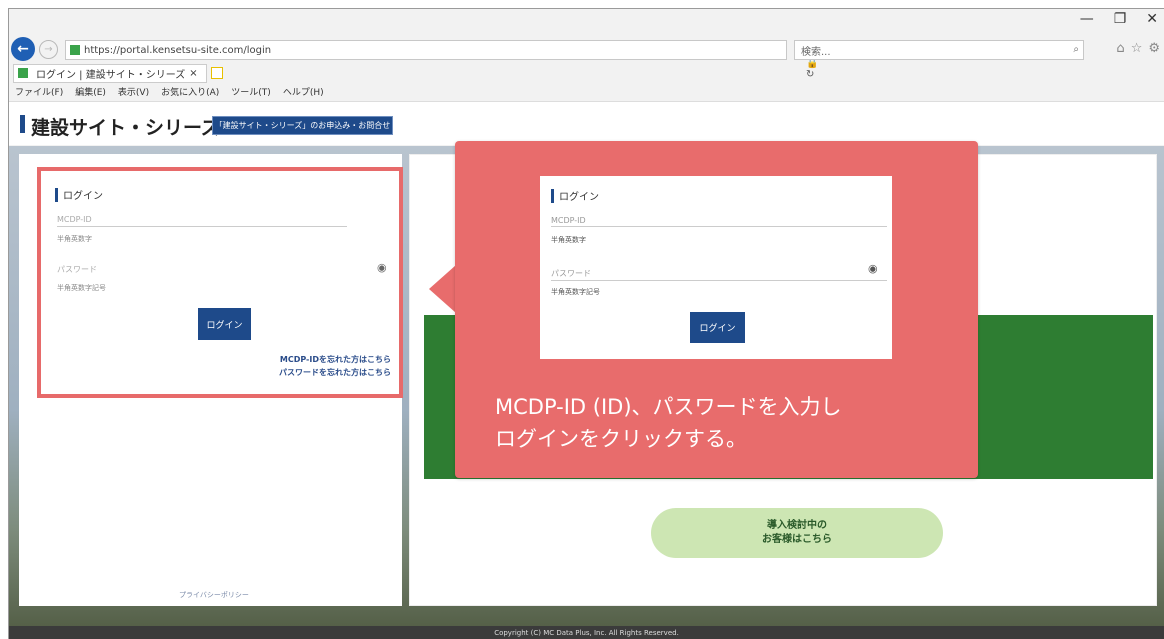  Describe the element at coordinates (442, 289) in the screenshot. I see `callout-pointer` at that location.